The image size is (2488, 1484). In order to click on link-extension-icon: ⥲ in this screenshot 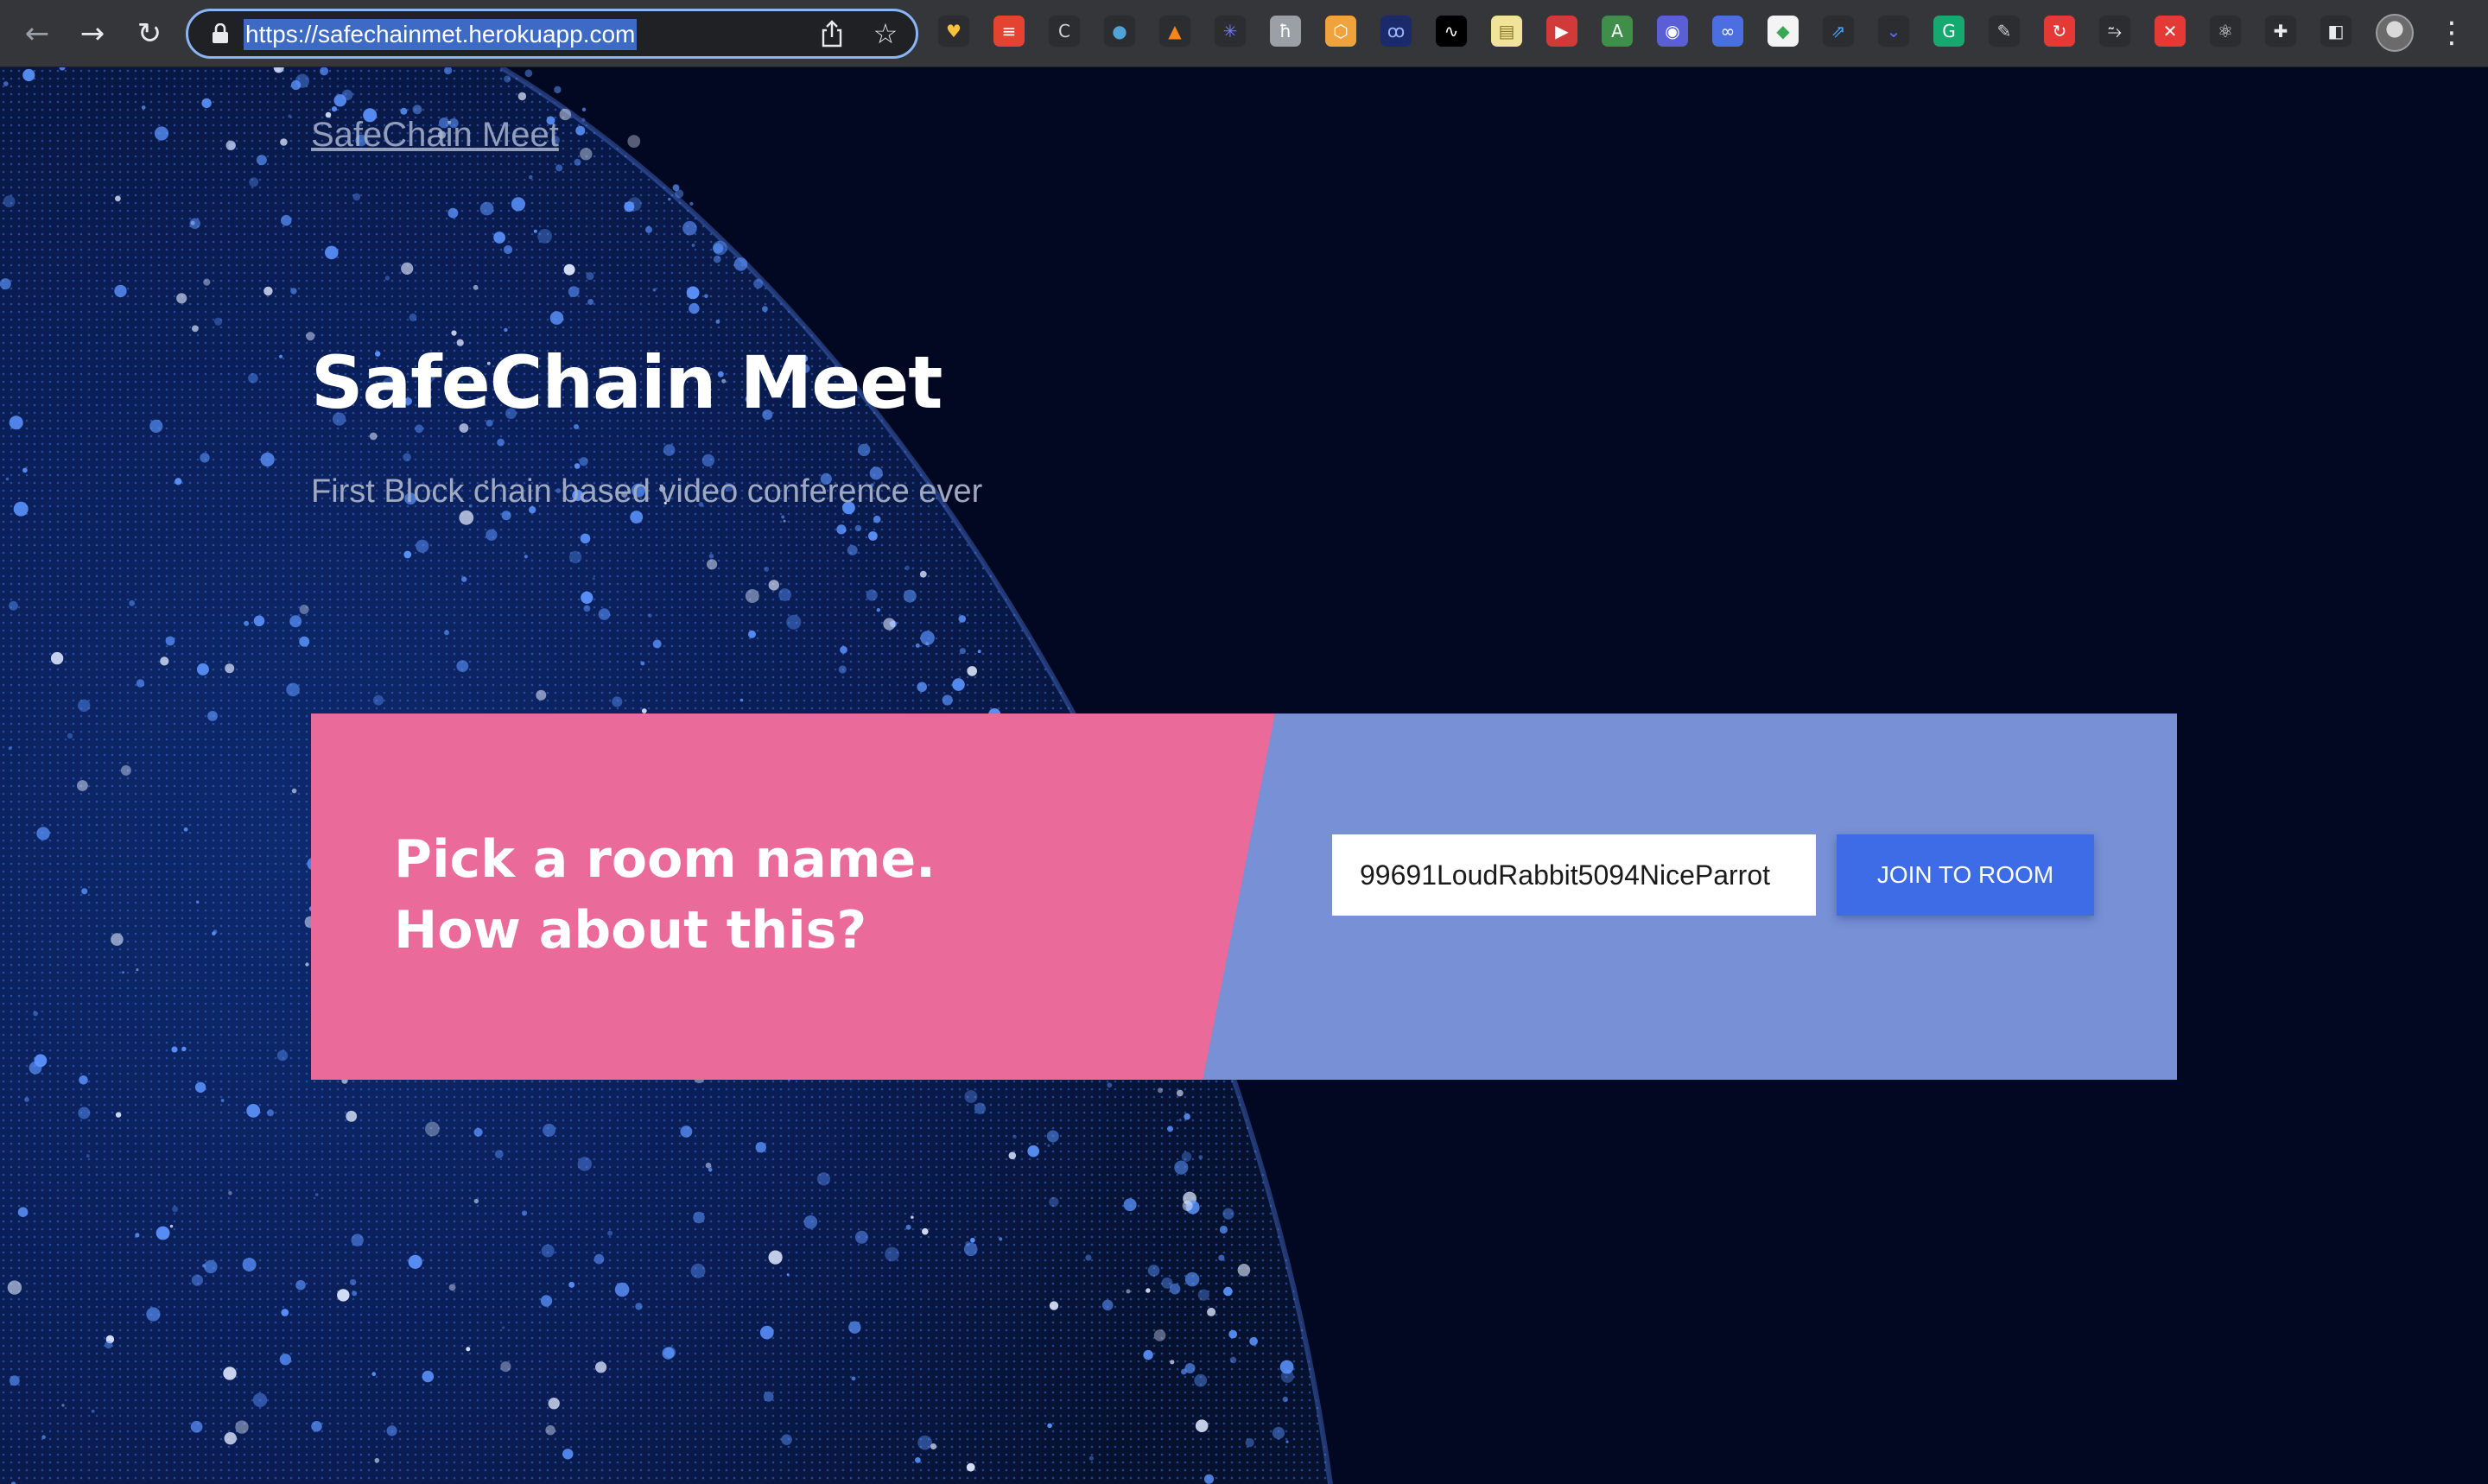, I will do `click(2114, 31)`.